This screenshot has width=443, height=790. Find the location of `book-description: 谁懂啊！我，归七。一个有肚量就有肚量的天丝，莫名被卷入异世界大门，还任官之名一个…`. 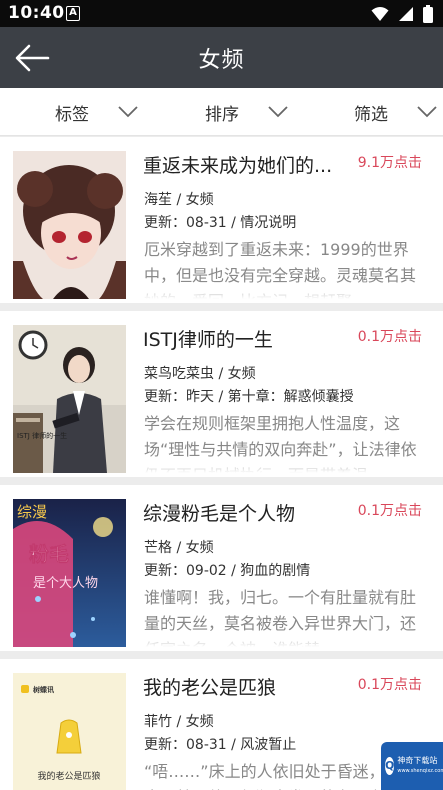

book-description: 谁懂啊！我，归七。一个有肚量就有肚量的天丝，莫名被卷入异世界大门，还任官之名一个… is located at coordinates (285, 616).